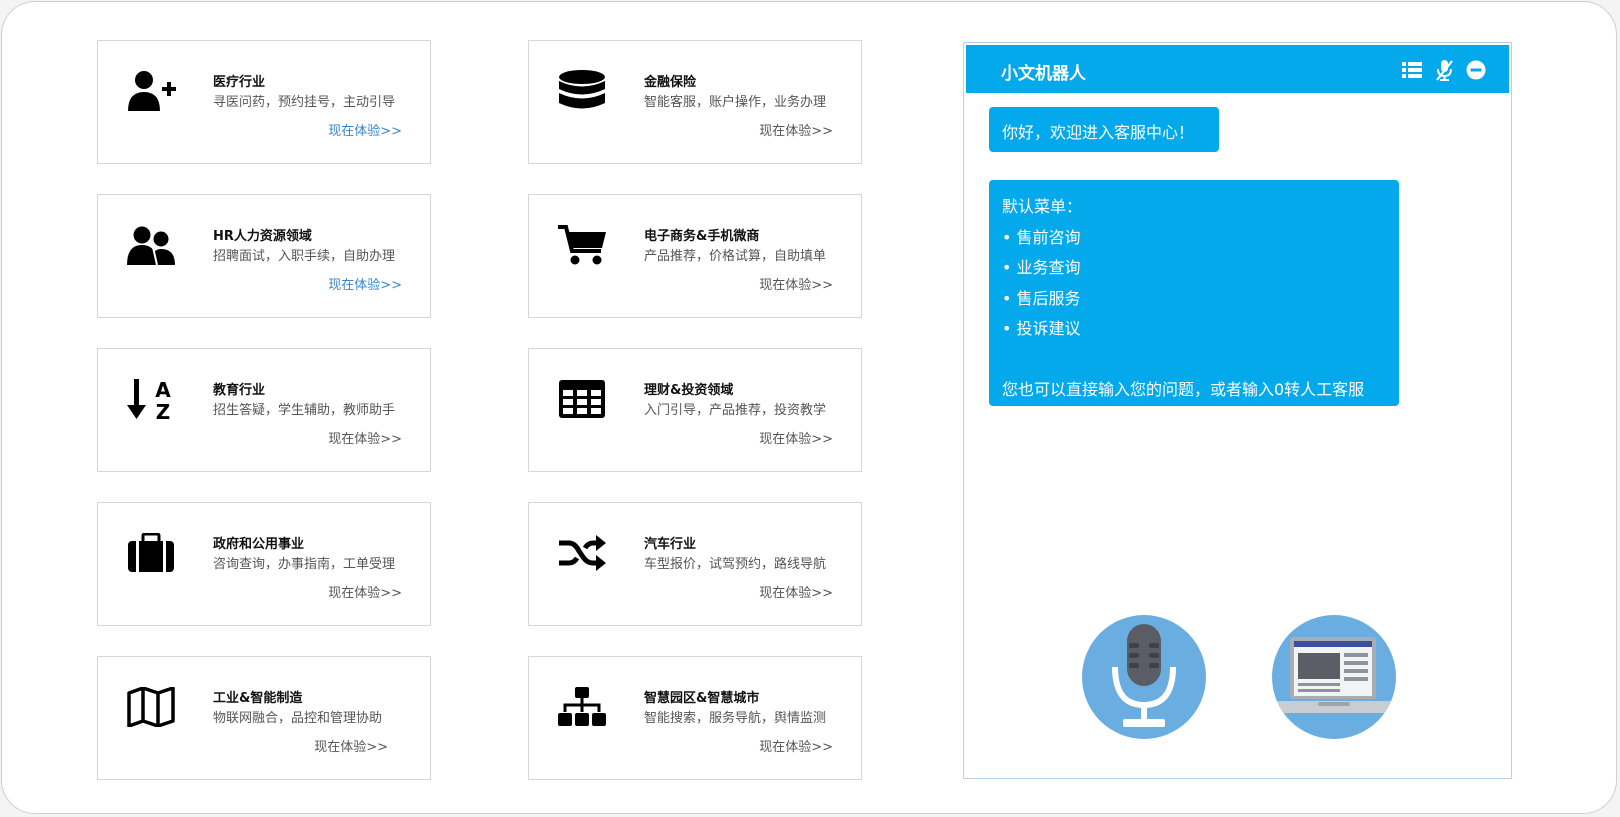  I want to click on voice-button, so click(1144, 677).